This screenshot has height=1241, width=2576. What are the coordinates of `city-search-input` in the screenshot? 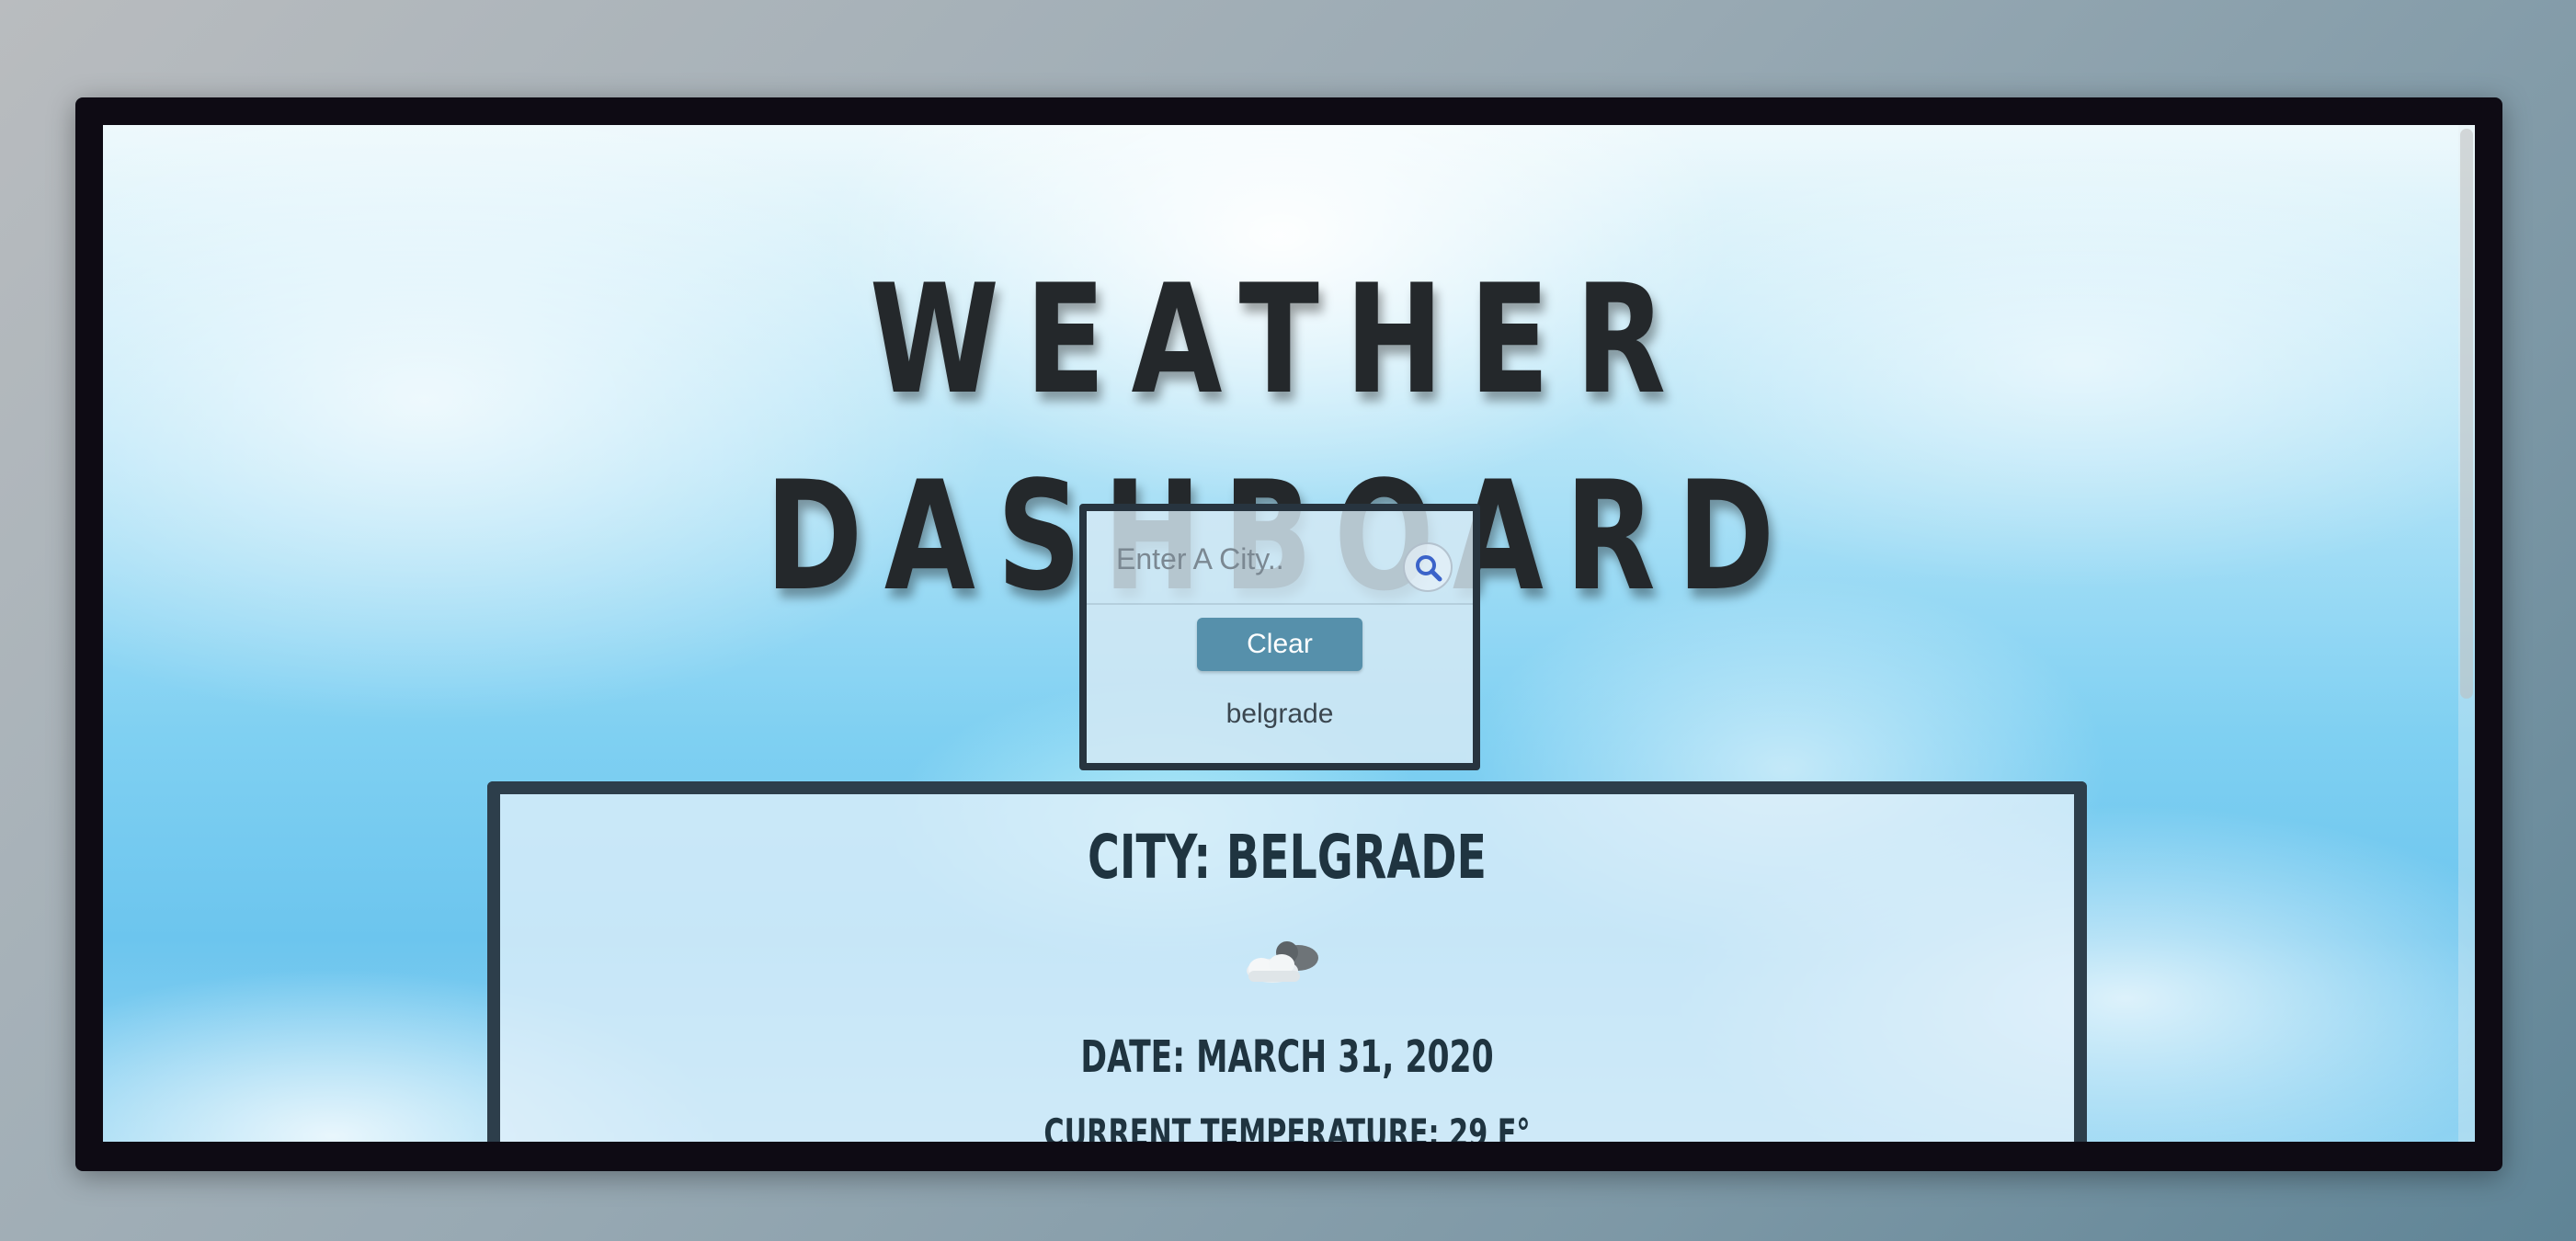 It's located at (1254, 559).